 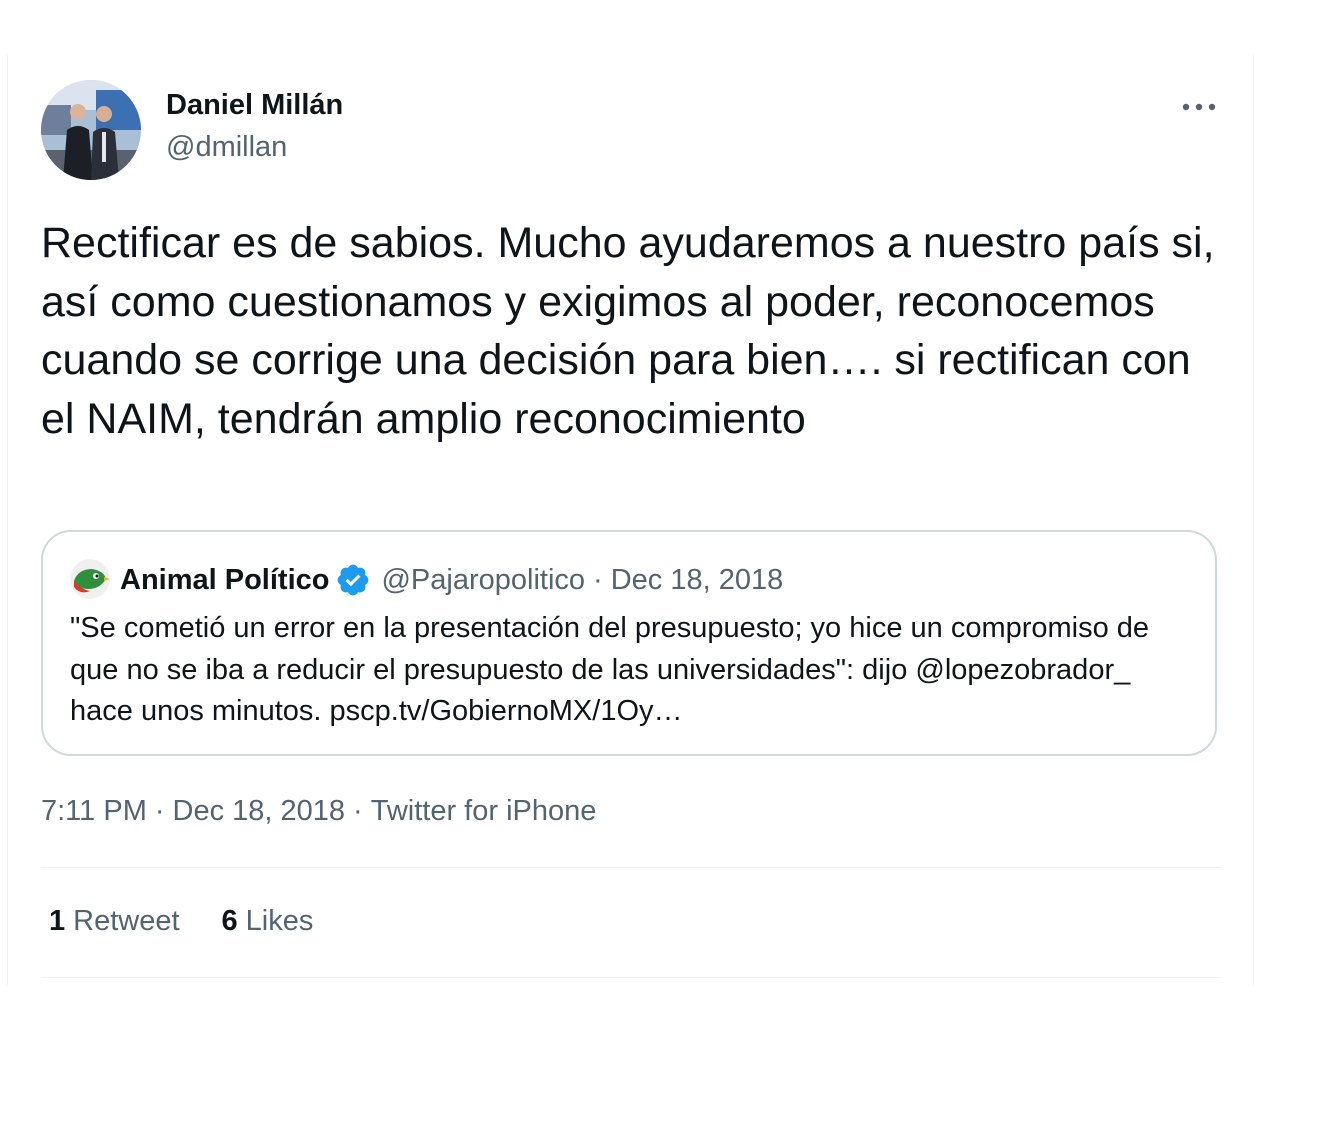 I want to click on tweet-source: Twitter for iPhone, so click(x=484, y=811).